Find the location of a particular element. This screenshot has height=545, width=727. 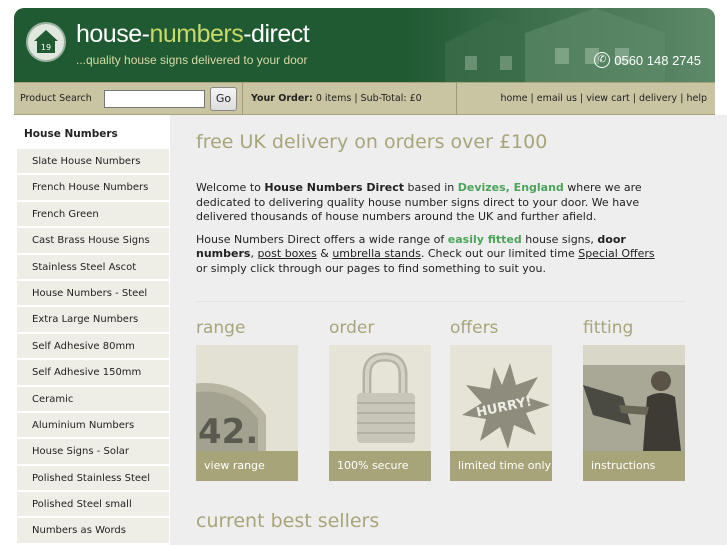

svg-text: 42. is located at coordinates (228, 431).